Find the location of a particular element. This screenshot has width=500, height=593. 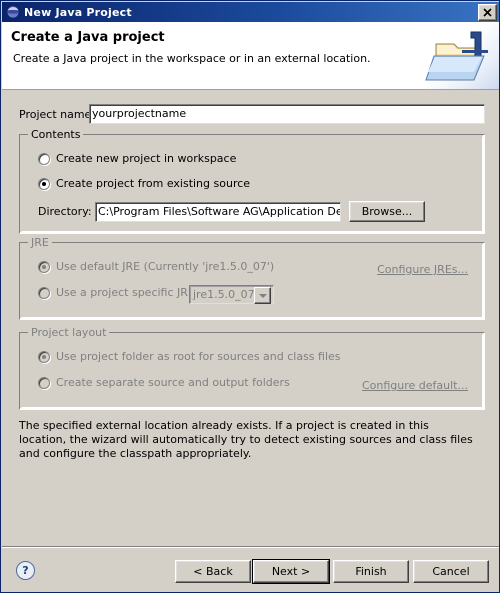

radio-create-new-workspace: Create new project in workspace is located at coordinates (137, 158).